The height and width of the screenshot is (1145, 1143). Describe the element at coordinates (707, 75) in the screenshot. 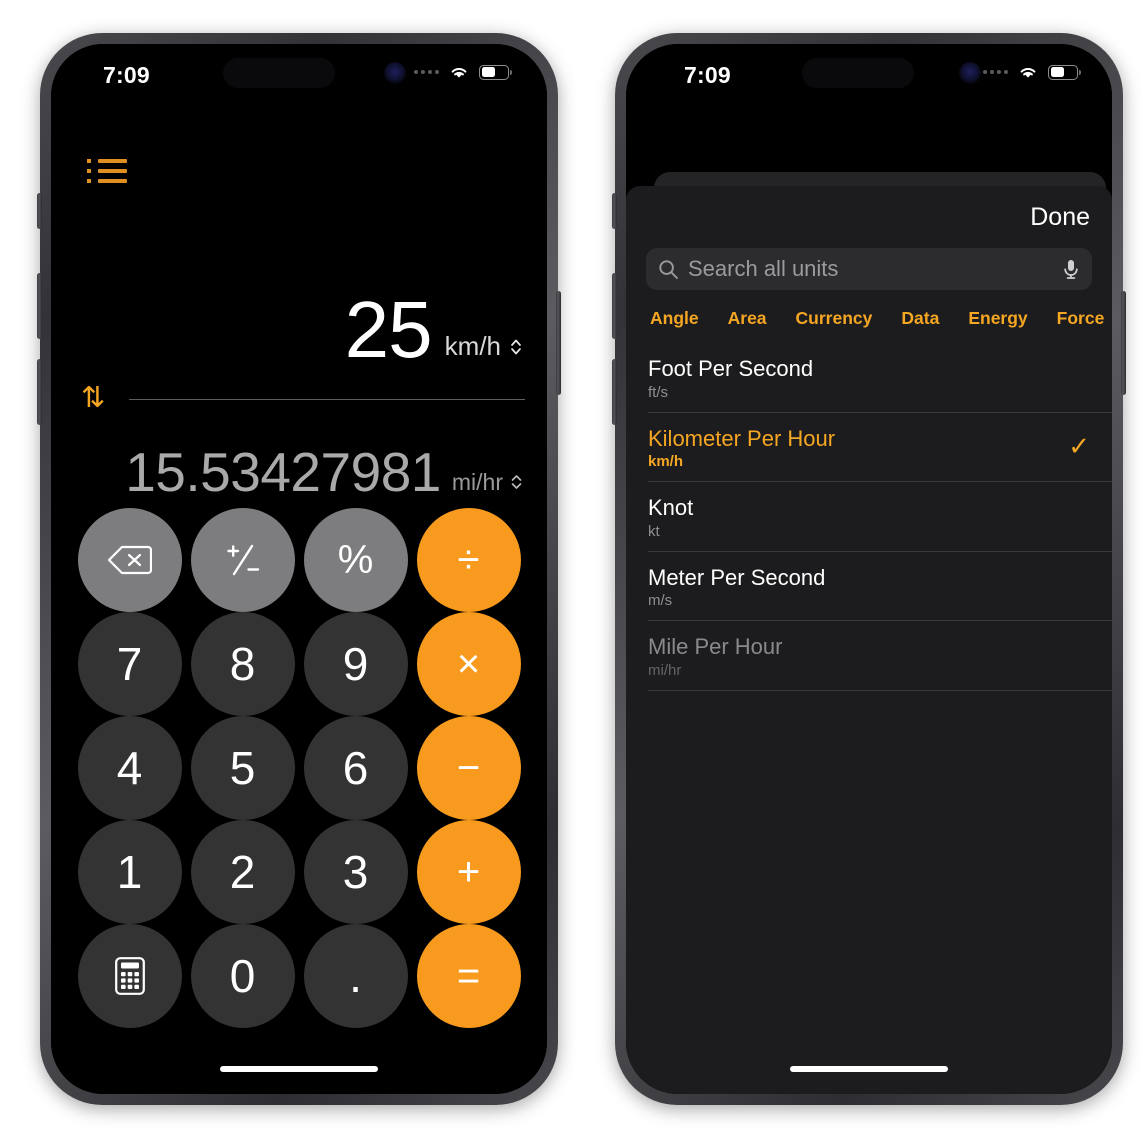

I see `status-time-right: 7:09` at that location.